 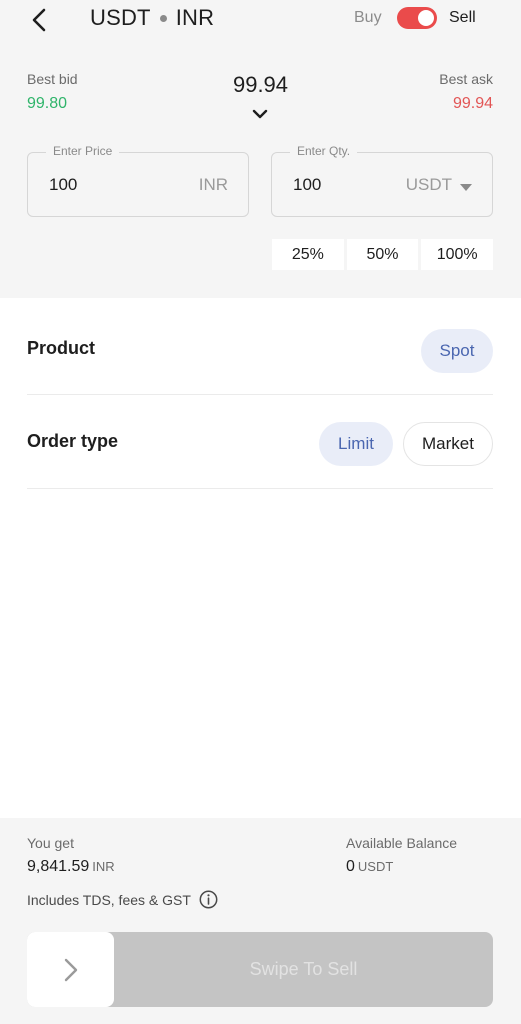 I want to click on product-label: Product, so click(x=61, y=348).